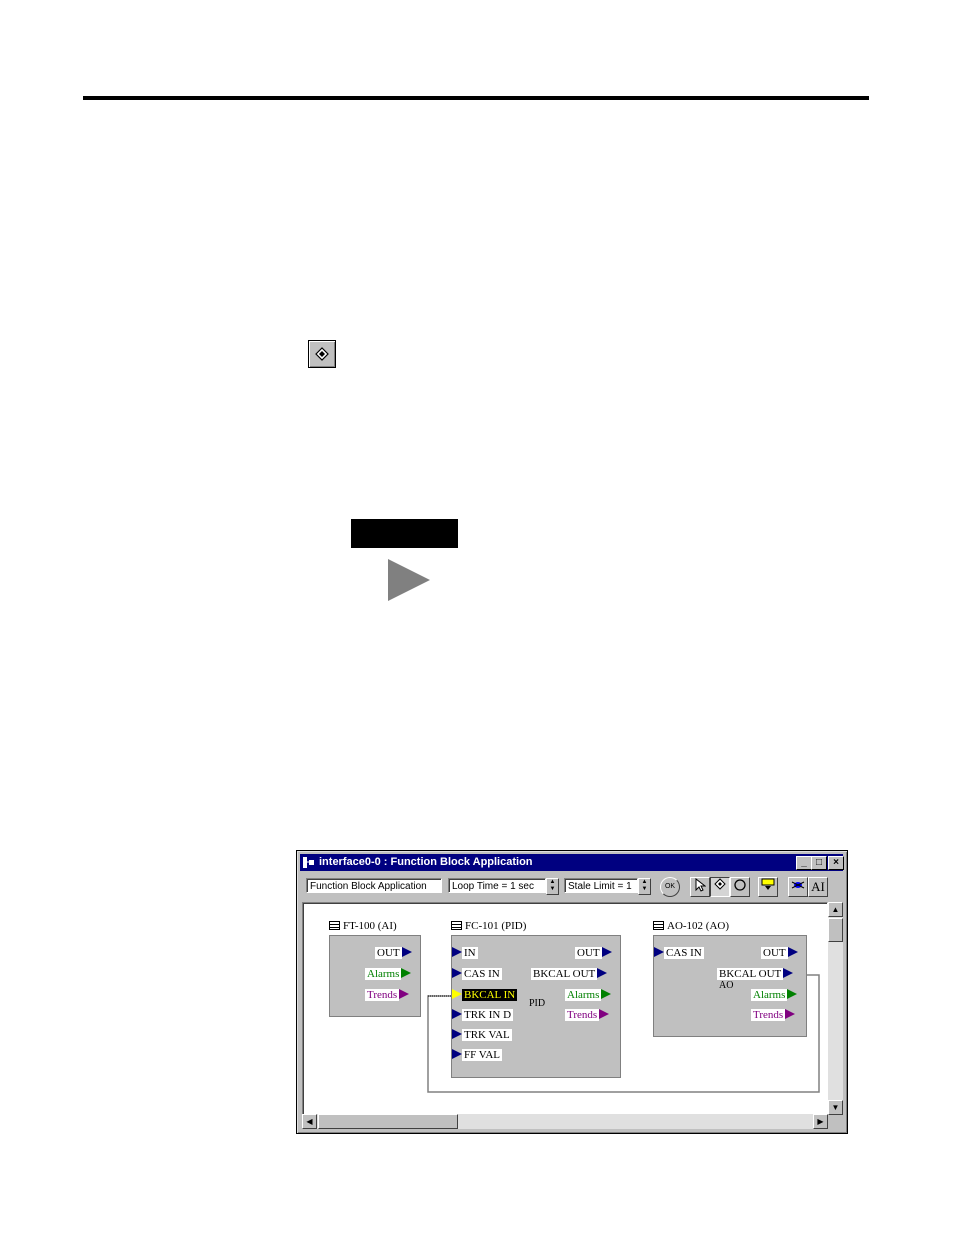  I want to click on connect-tool-button-icon, so click(720, 887).